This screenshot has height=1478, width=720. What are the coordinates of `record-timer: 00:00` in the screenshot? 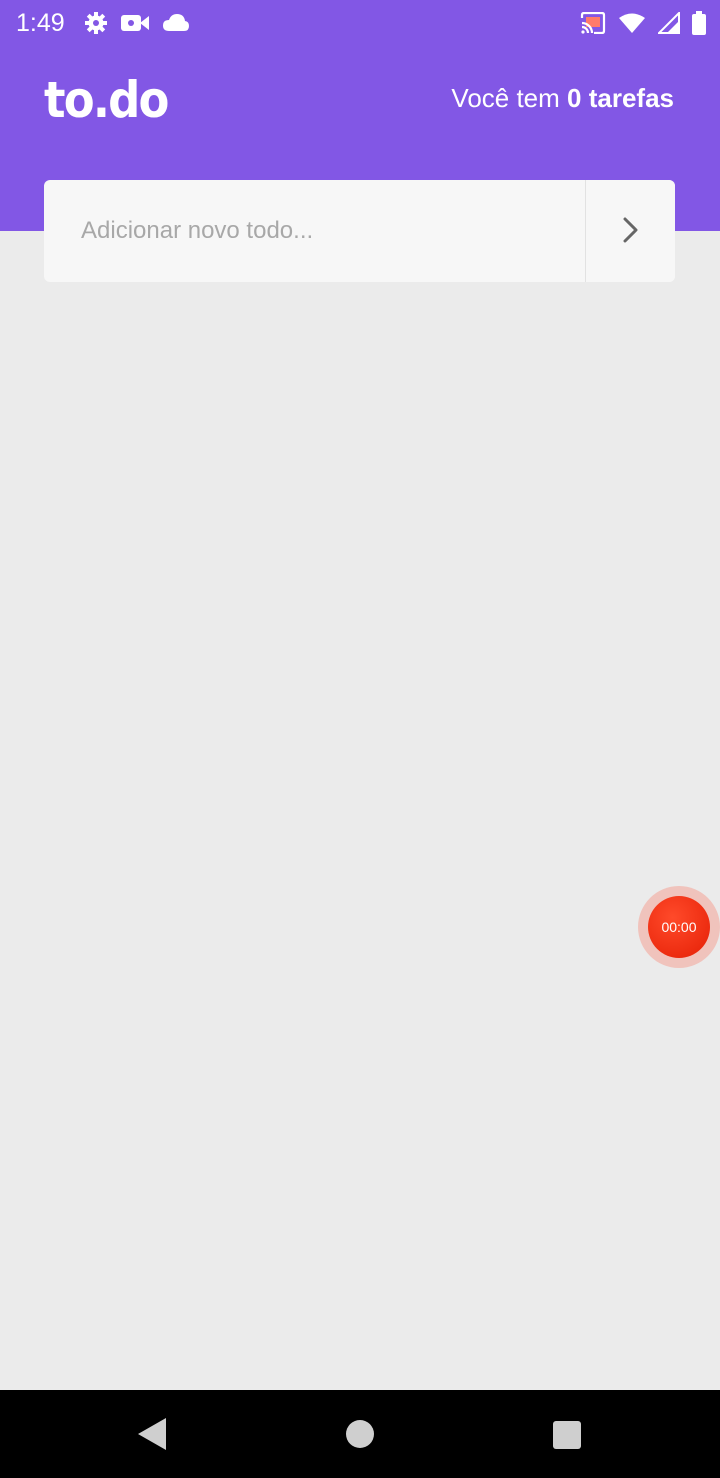 It's located at (679, 927).